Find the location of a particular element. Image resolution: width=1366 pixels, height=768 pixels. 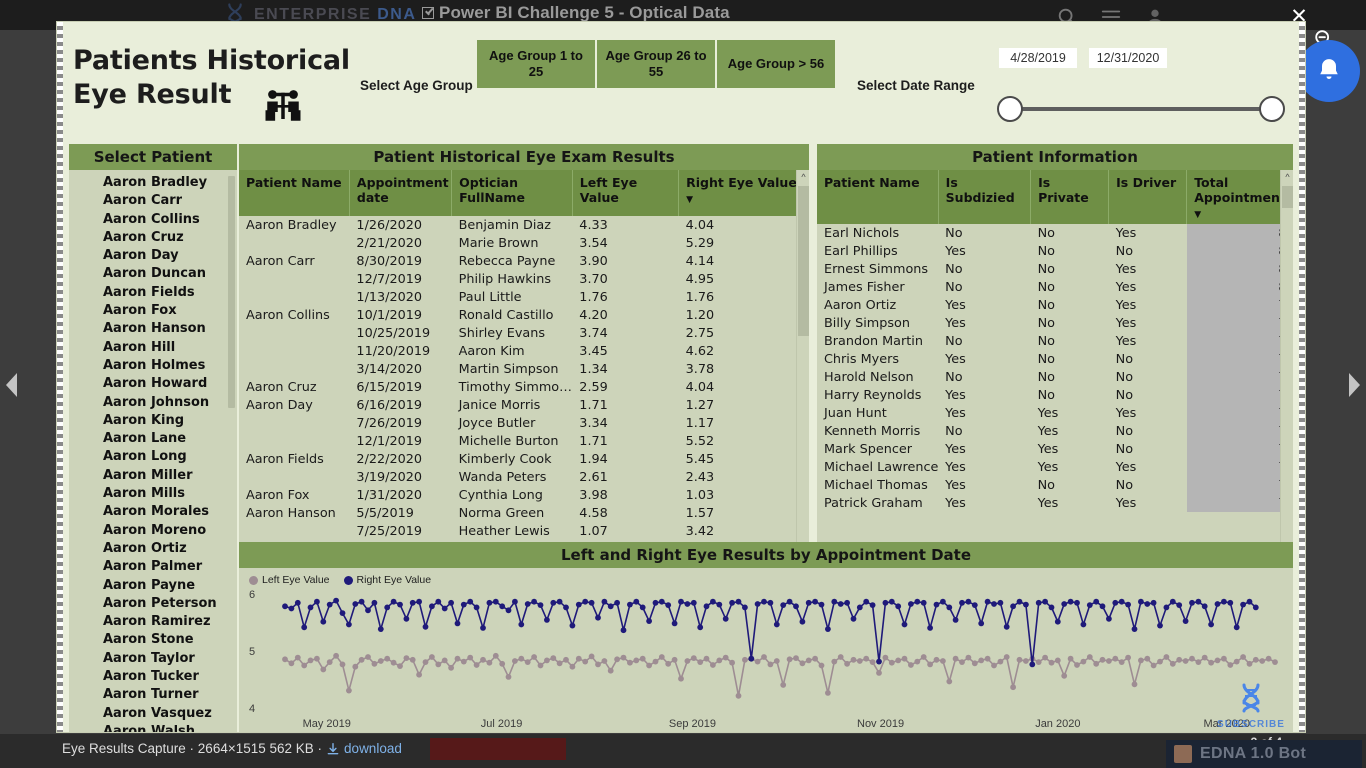

patient-list-item: Aaron Fields is located at coordinates (153, 294).